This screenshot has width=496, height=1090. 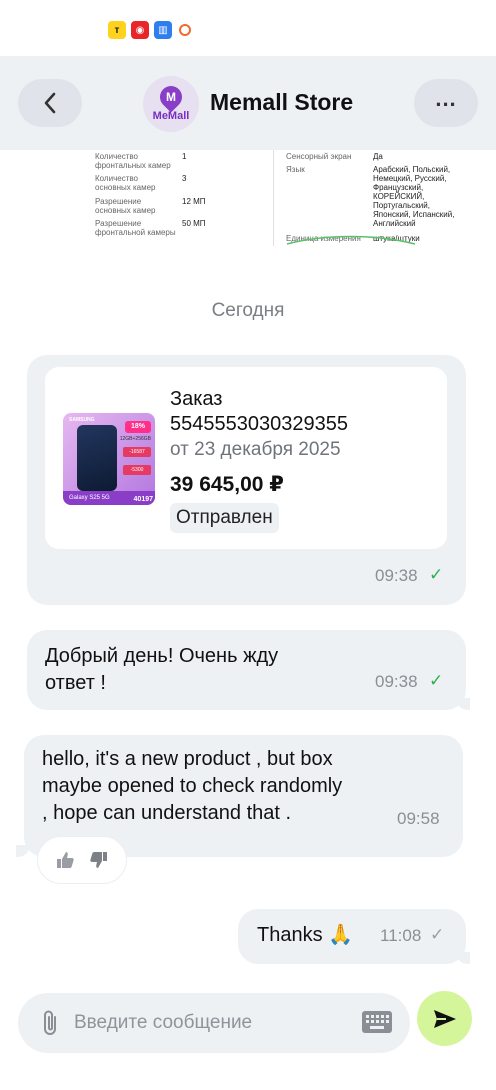 What do you see at coordinates (194, 223) in the screenshot?
I see `spec-value: 50 МП` at bounding box center [194, 223].